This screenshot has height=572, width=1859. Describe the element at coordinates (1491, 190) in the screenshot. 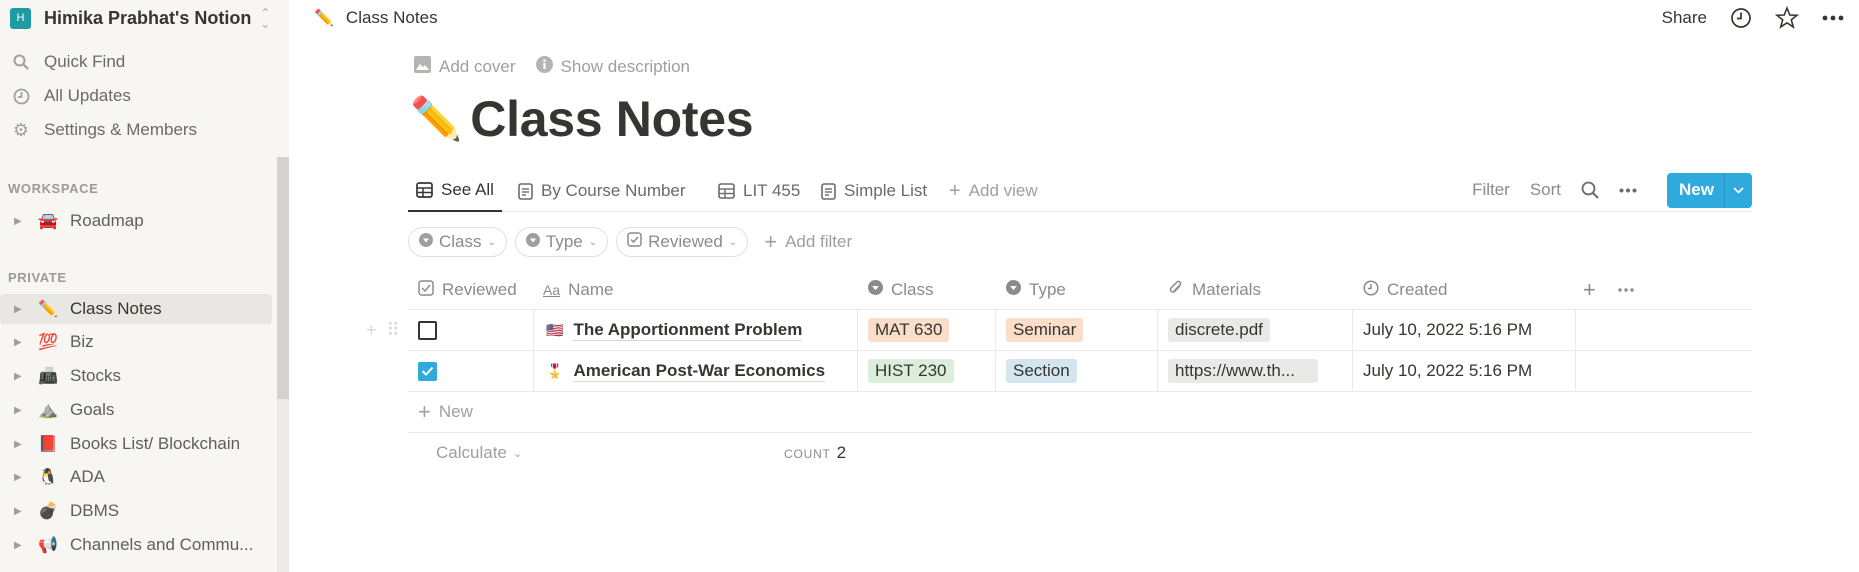

I see `filter-button: Filter` at that location.